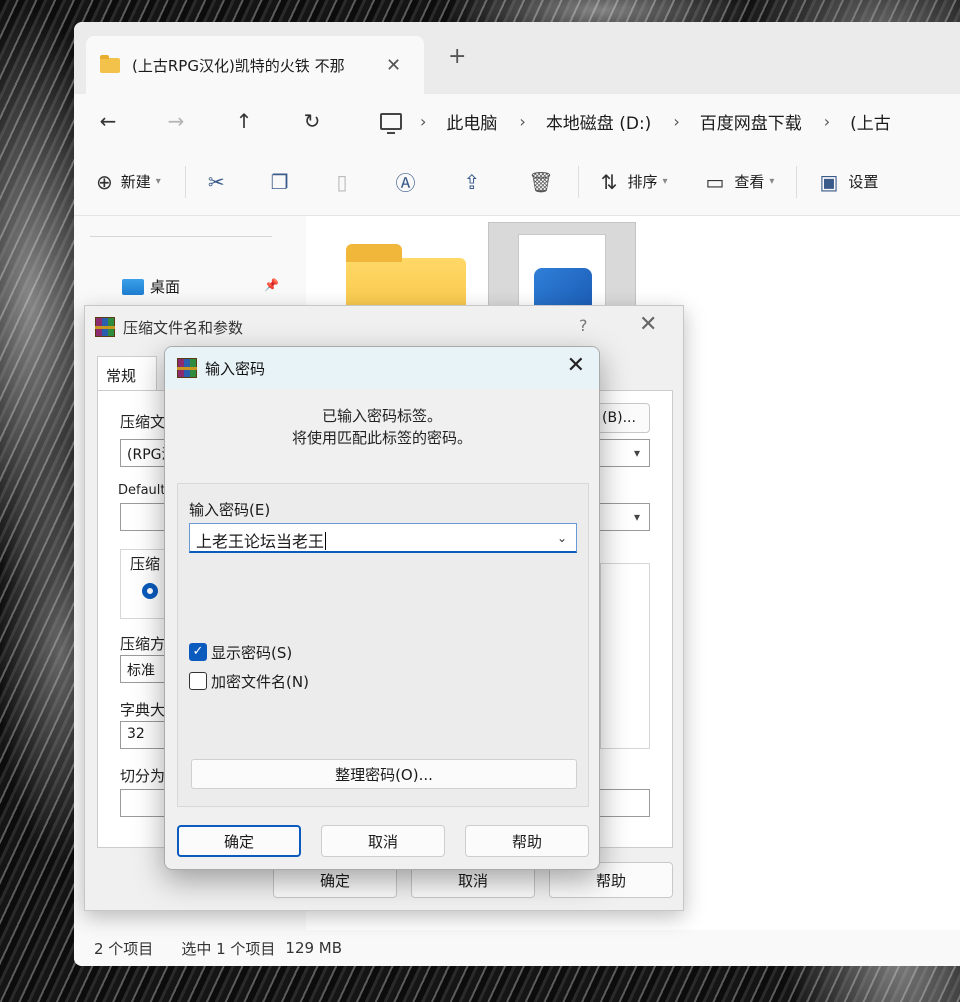 The image size is (960, 1002). Describe the element at coordinates (624, 803) in the screenshot. I see `parameters-field` at that location.